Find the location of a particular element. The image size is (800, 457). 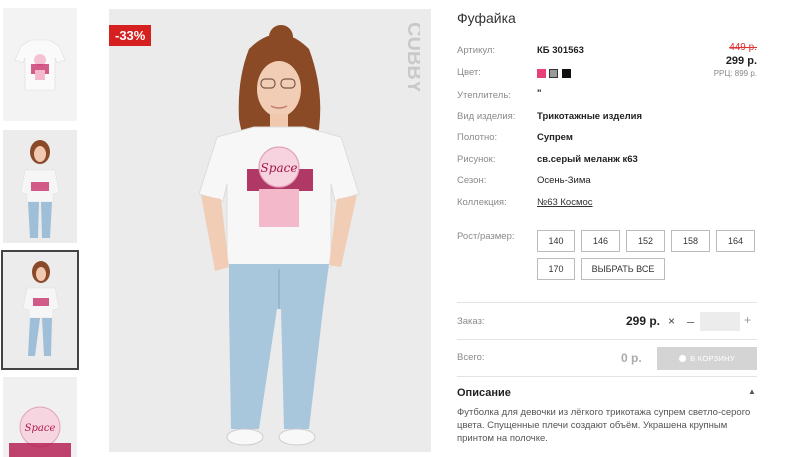

add-to-cart-label: В КОРЗИНУ is located at coordinates (712, 358).